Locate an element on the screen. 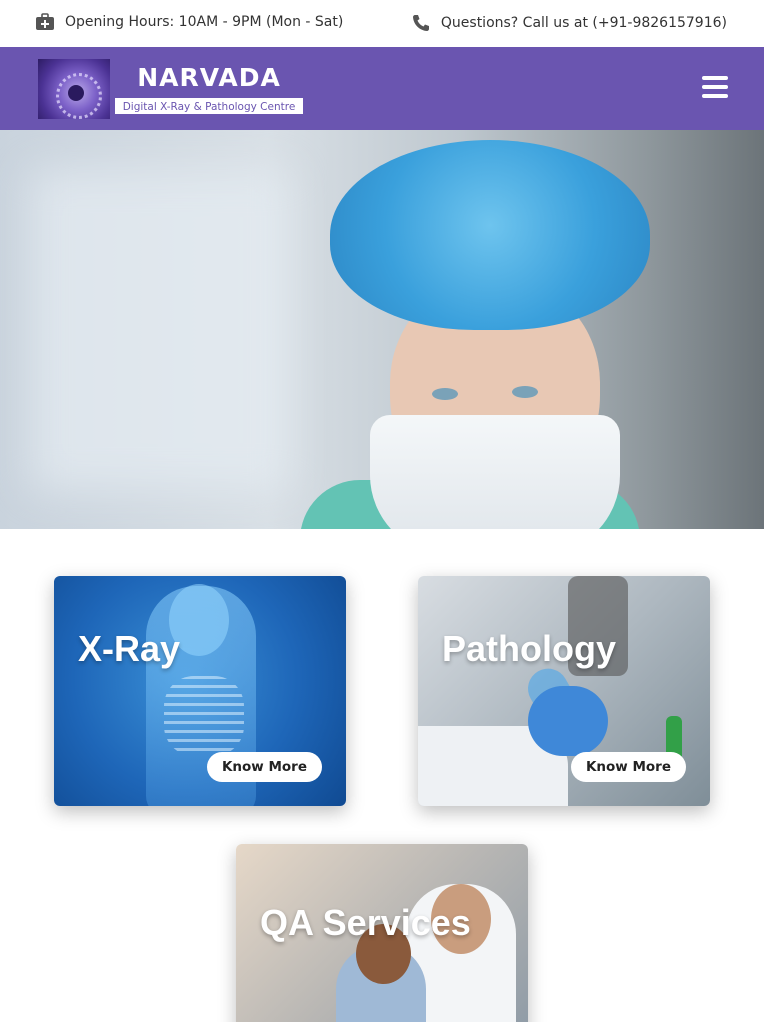 The height and width of the screenshot is (1022, 764). hero-surgical-cap is located at coordinates (490, 235).